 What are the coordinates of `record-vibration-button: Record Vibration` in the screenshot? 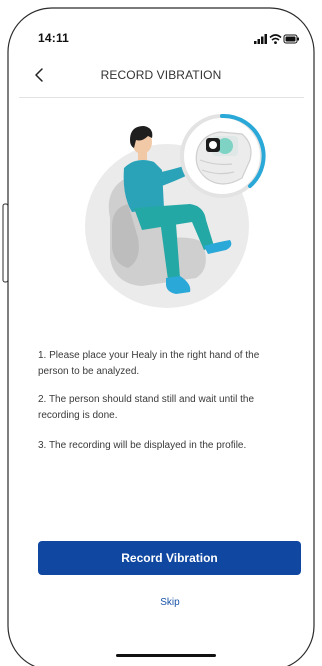 It's located at (169, 558).